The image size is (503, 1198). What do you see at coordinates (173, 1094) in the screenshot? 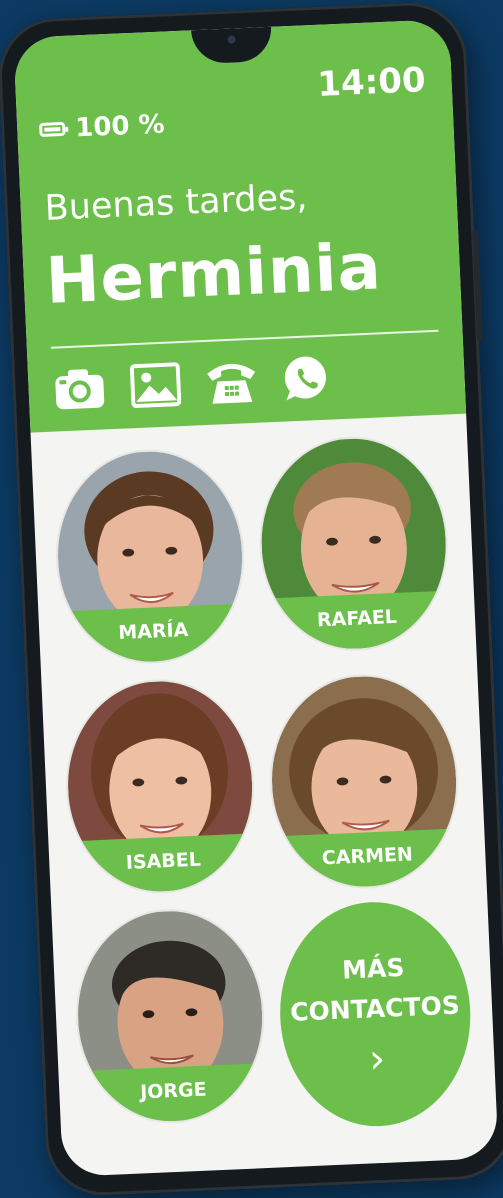
I see `contact-name: JORGE` at bounding box center [173, 1094].